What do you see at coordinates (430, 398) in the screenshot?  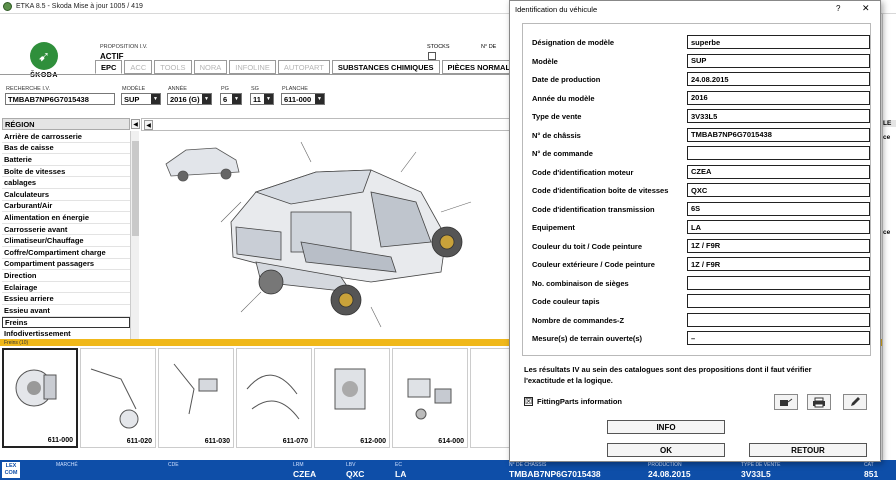 I see `thumbnail-item: 614-000` at bounding box center [430, 398].